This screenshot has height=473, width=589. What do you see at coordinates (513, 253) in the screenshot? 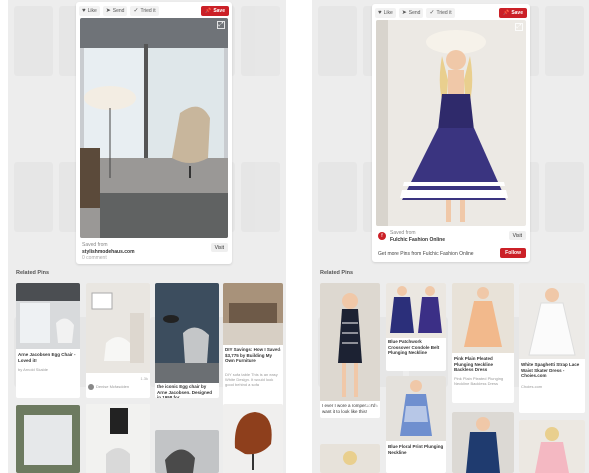
I see `follow-button: Follow` at bounding box center [513, 253].